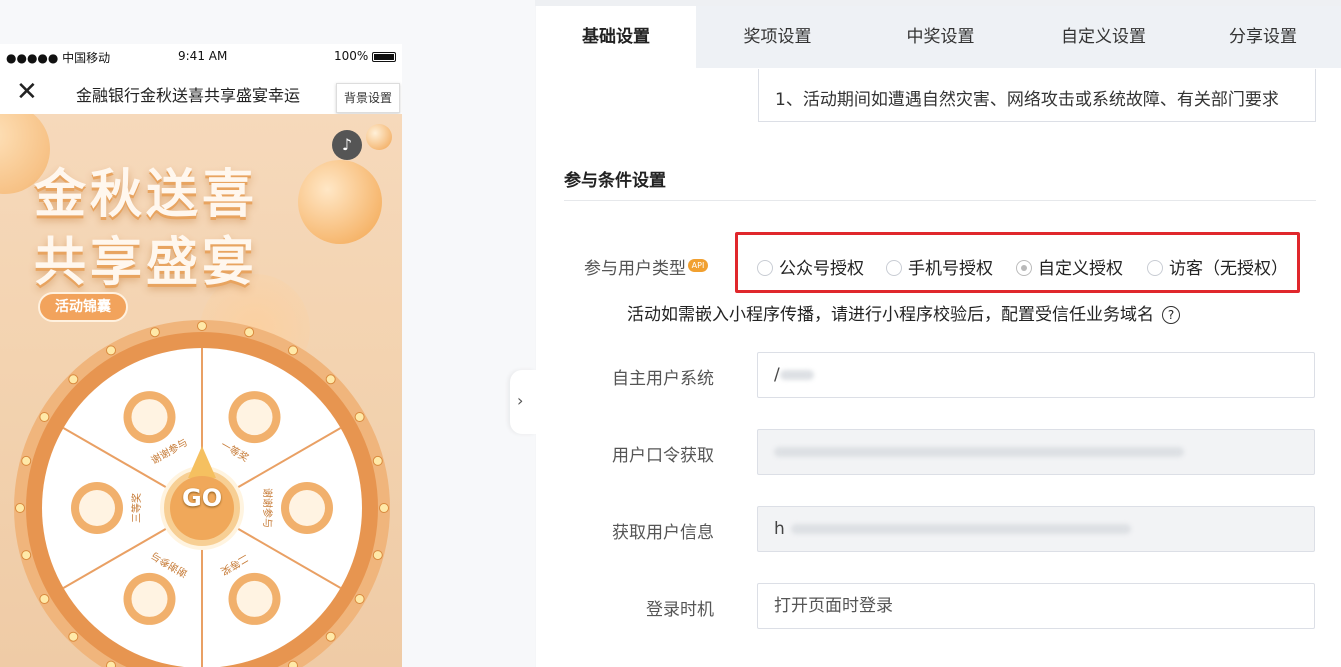 The image size is (1341, 667). Describe the element at coordinates (27, 92) in the screenshot. I see `close-icon: ✕` at that location.